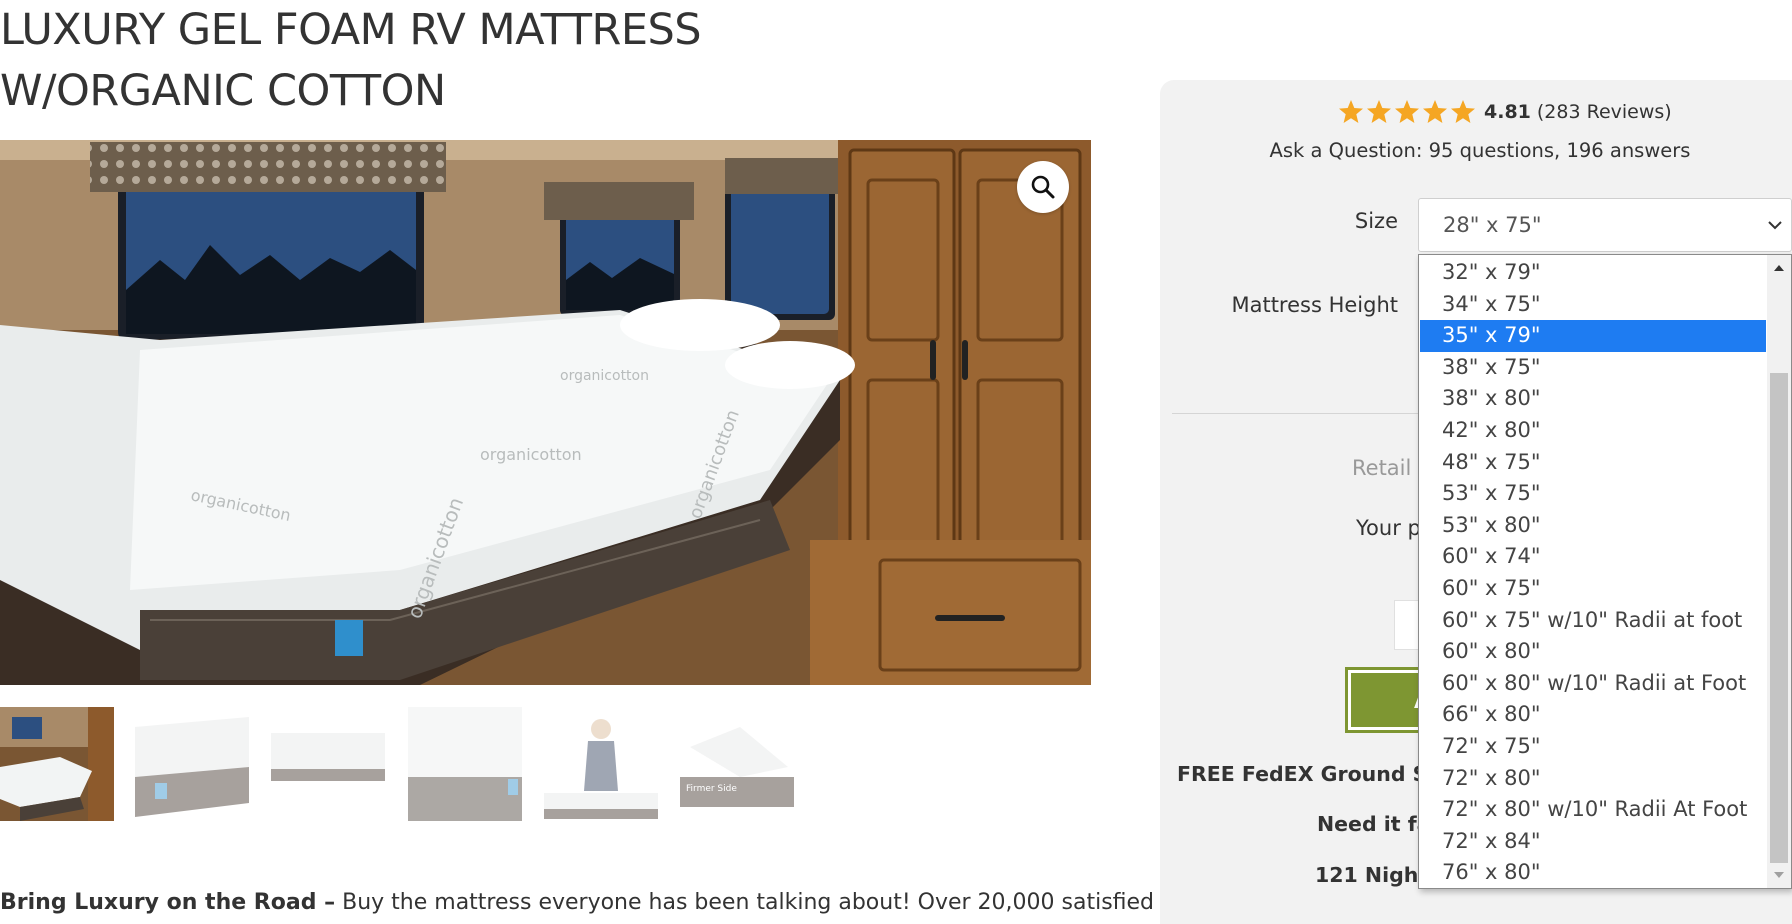 Image resolution: width=1792 pixels, height=924 pixels. I want to click on your-price-label: Your p, so click(1388, 528).